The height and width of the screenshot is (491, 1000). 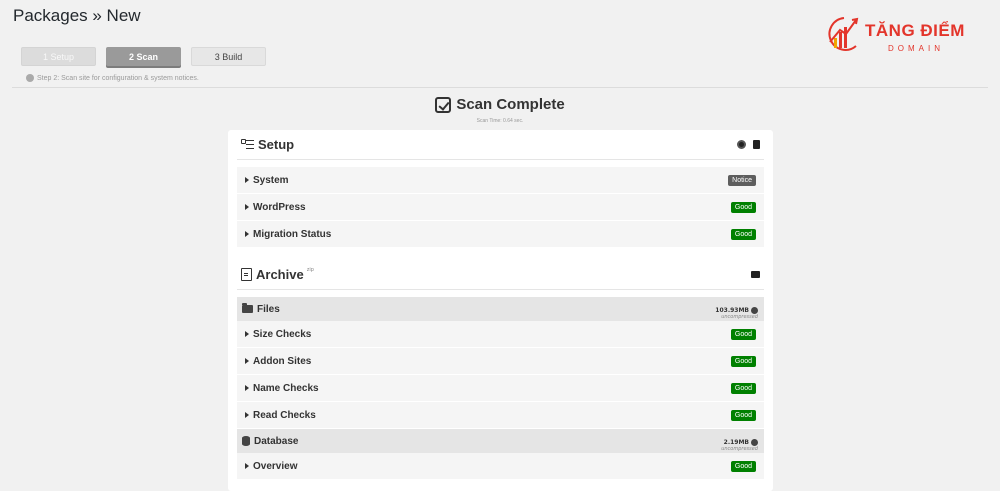 What do you see at coordinates (246, 441) in the screenshot?
I see `database-icon` at bounding box center [246, 441].